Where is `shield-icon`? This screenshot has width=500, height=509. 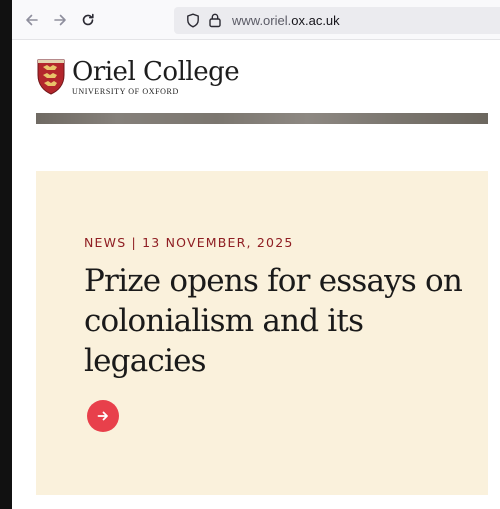
shield-icon is located at coordinates (193, 20).